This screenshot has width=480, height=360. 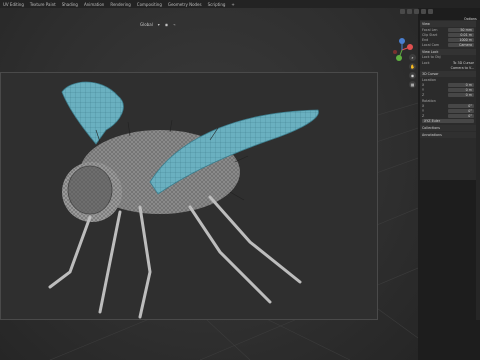 What do you see at coordinates (412, 66) in the screenshot?
I see `pan-hand-icon: ✋` at bounding box center [412, 66].